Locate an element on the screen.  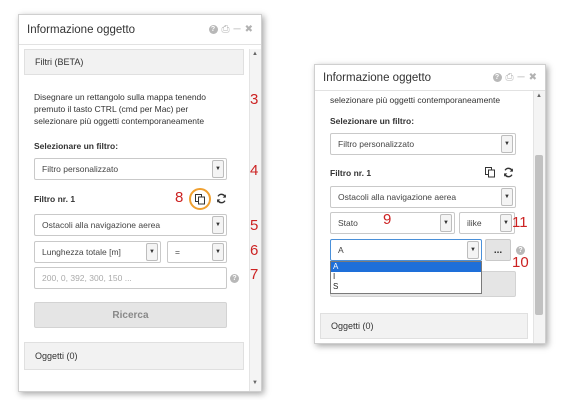
search-button-label: Ricerca is located at coordinates (130, 315).